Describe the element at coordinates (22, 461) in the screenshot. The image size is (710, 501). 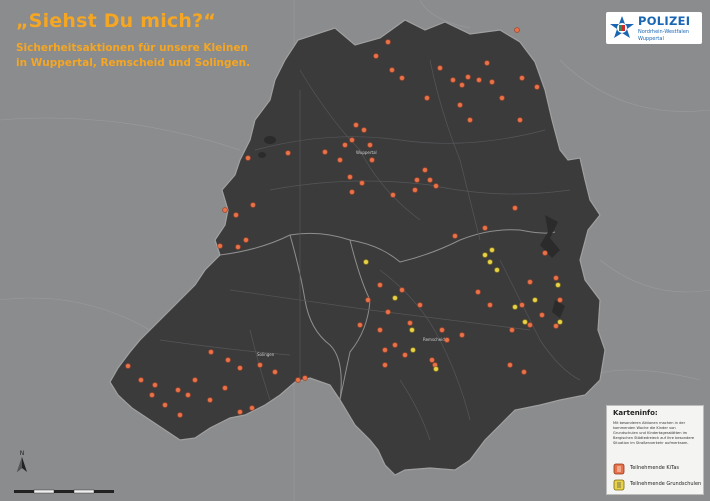
I see `north-arrow-icon: N` at that location.